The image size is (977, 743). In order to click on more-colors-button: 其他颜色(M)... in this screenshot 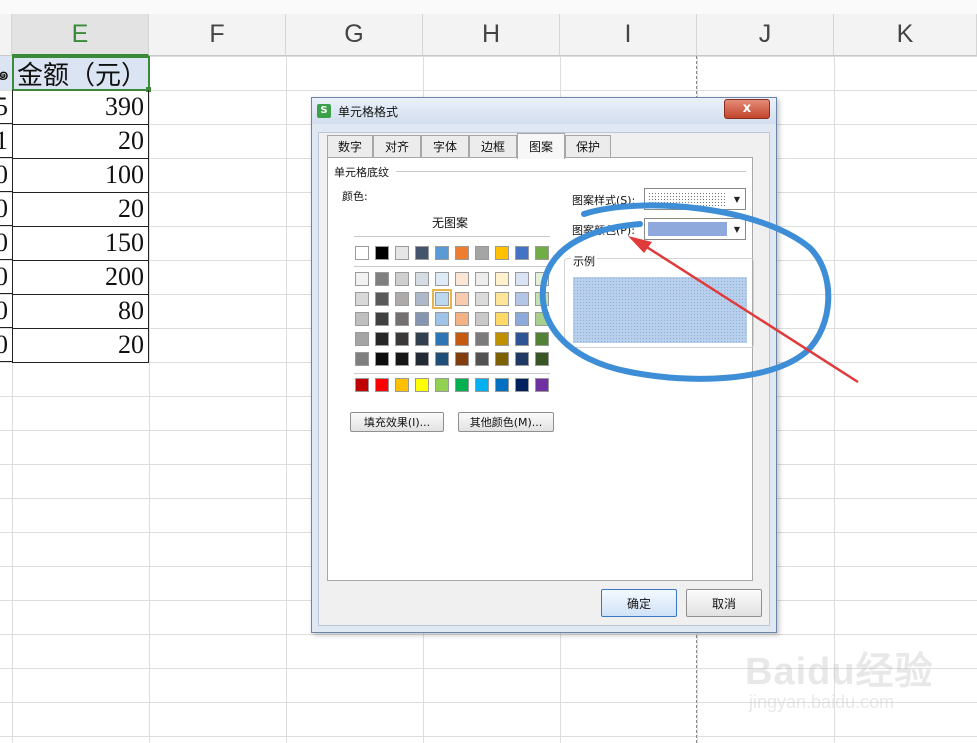, I will do `click(506, 422)`.